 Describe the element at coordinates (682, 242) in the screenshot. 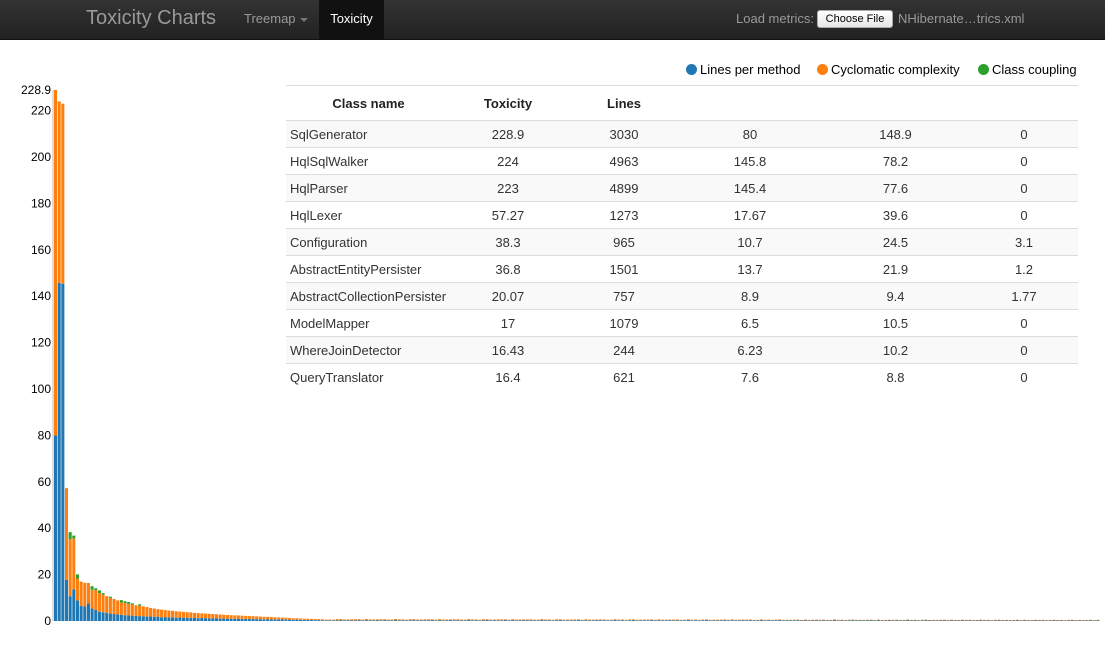

I see `table-row: Configuration 38.3 965 10.7 24.5 3.1` at that location.